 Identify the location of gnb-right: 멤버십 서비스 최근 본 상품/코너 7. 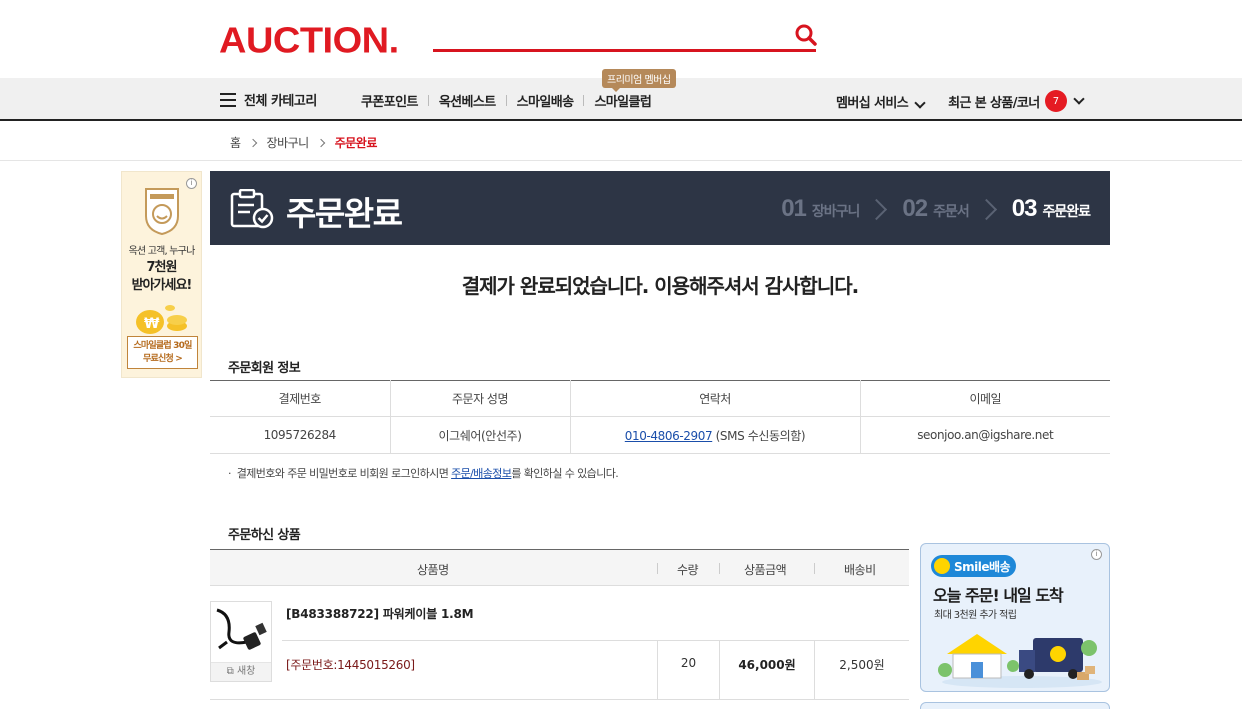
(960, 101).